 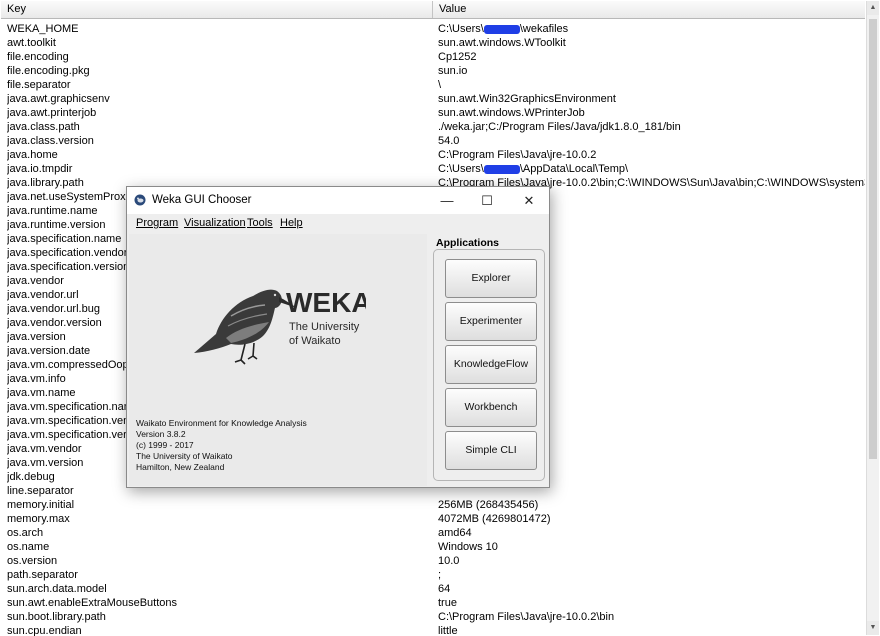 What do you see at coordinates (28, 547) in the screenshot?
I see `property-key: os.name` at bounding box center [28, 547].